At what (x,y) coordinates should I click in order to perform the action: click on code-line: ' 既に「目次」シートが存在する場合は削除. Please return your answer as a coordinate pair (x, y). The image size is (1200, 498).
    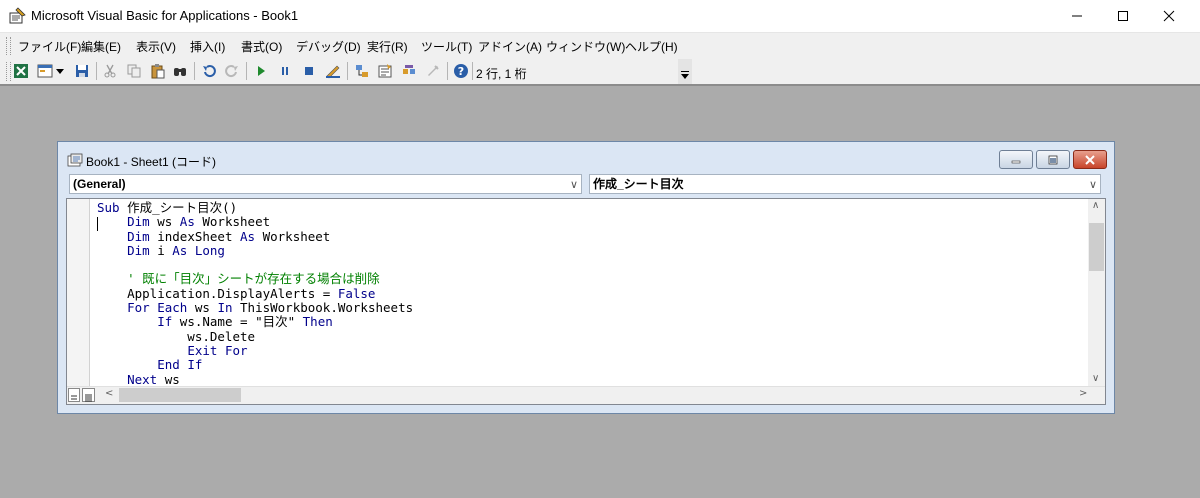
    Looking at the image, I should click on (238, 279).